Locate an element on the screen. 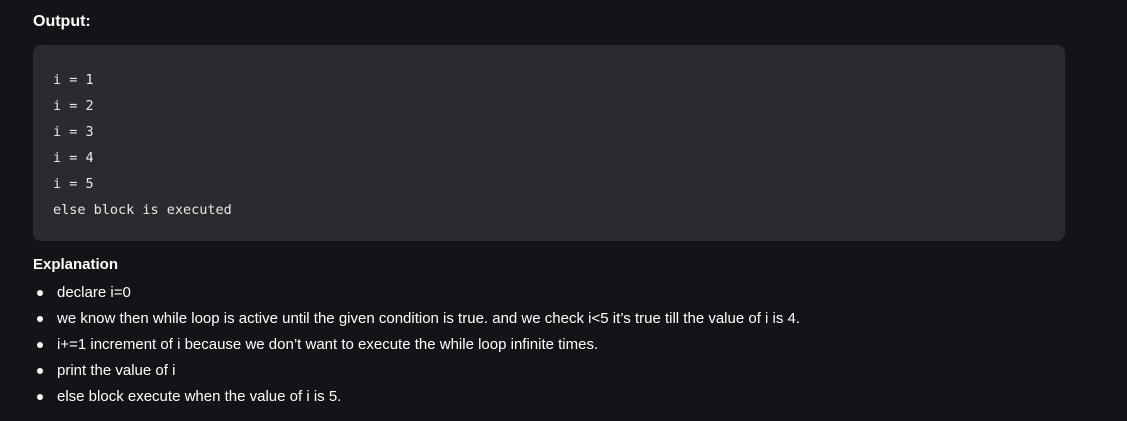 Image resolution: width=1127 pixels, height=421 pixels. output-heading: Output: is located at coordinates (62, 21).